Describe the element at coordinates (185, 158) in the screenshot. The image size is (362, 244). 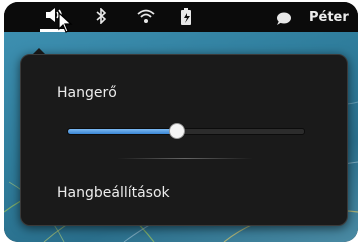
I see `menu-separator` at that location.